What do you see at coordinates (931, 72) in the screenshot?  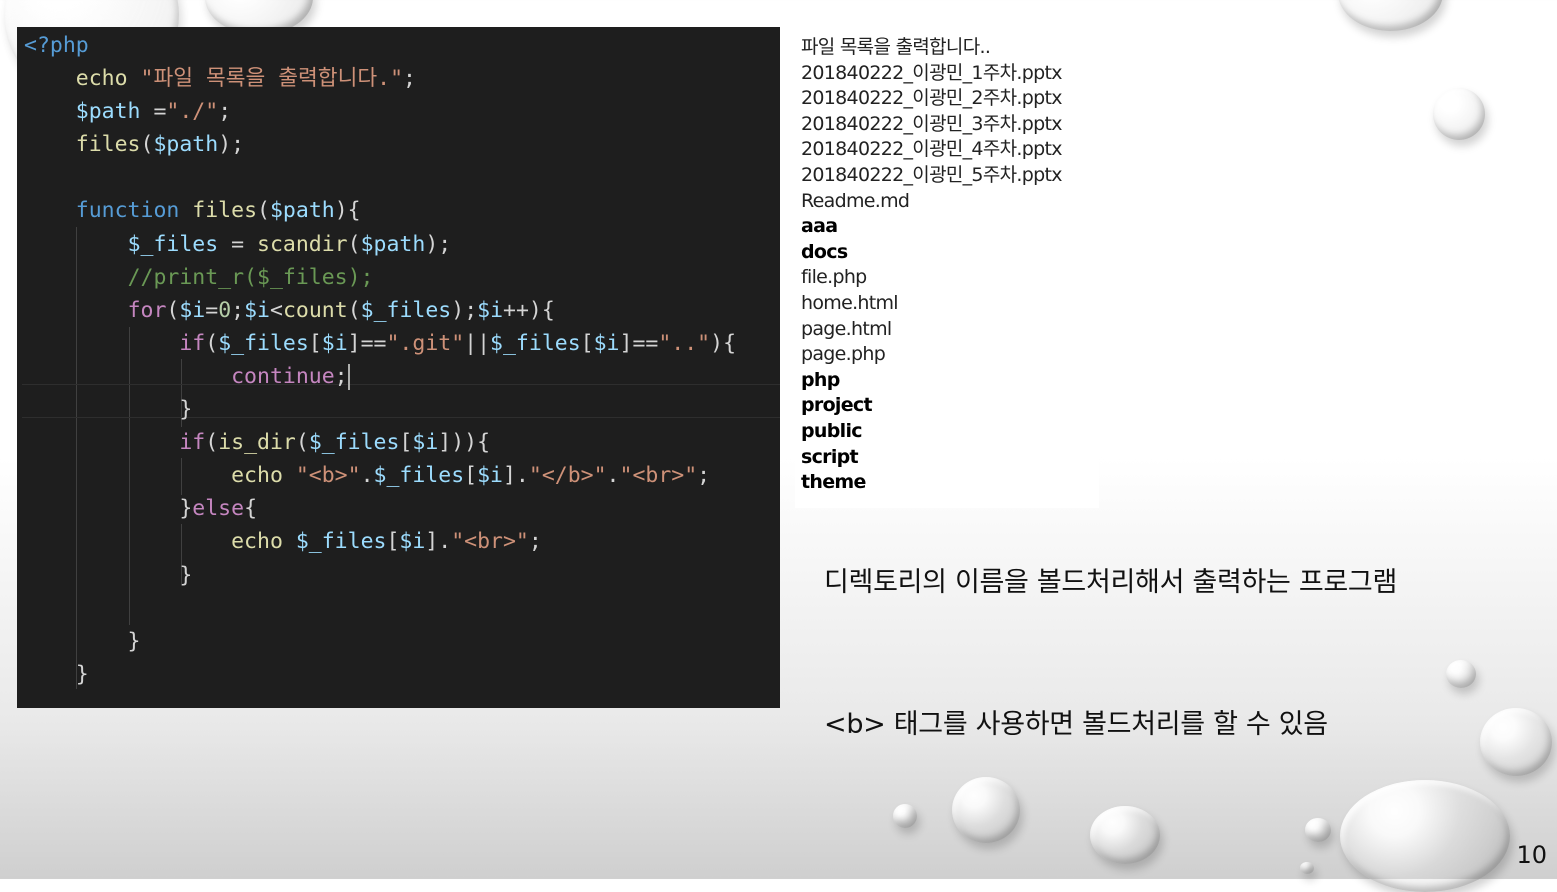 I see `output-file-name: 201840222_이광민_1주차.pptx` at bounding box center [931, 72].